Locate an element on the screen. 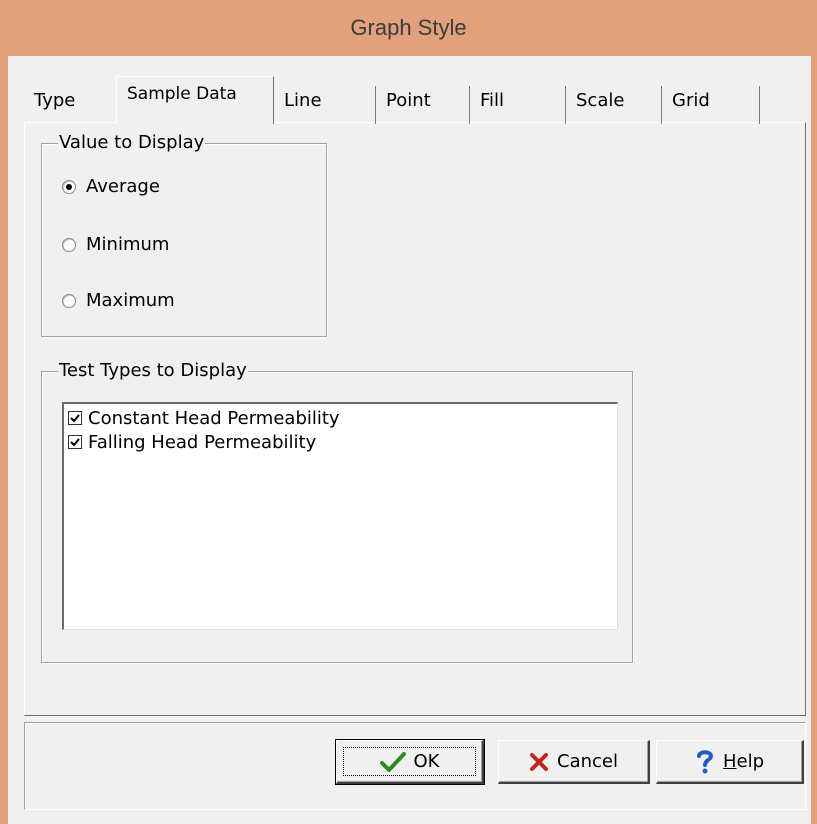 This screenshot has height=824, width=817. tab-fill-label: Fill is located at coordinates (492, 100).